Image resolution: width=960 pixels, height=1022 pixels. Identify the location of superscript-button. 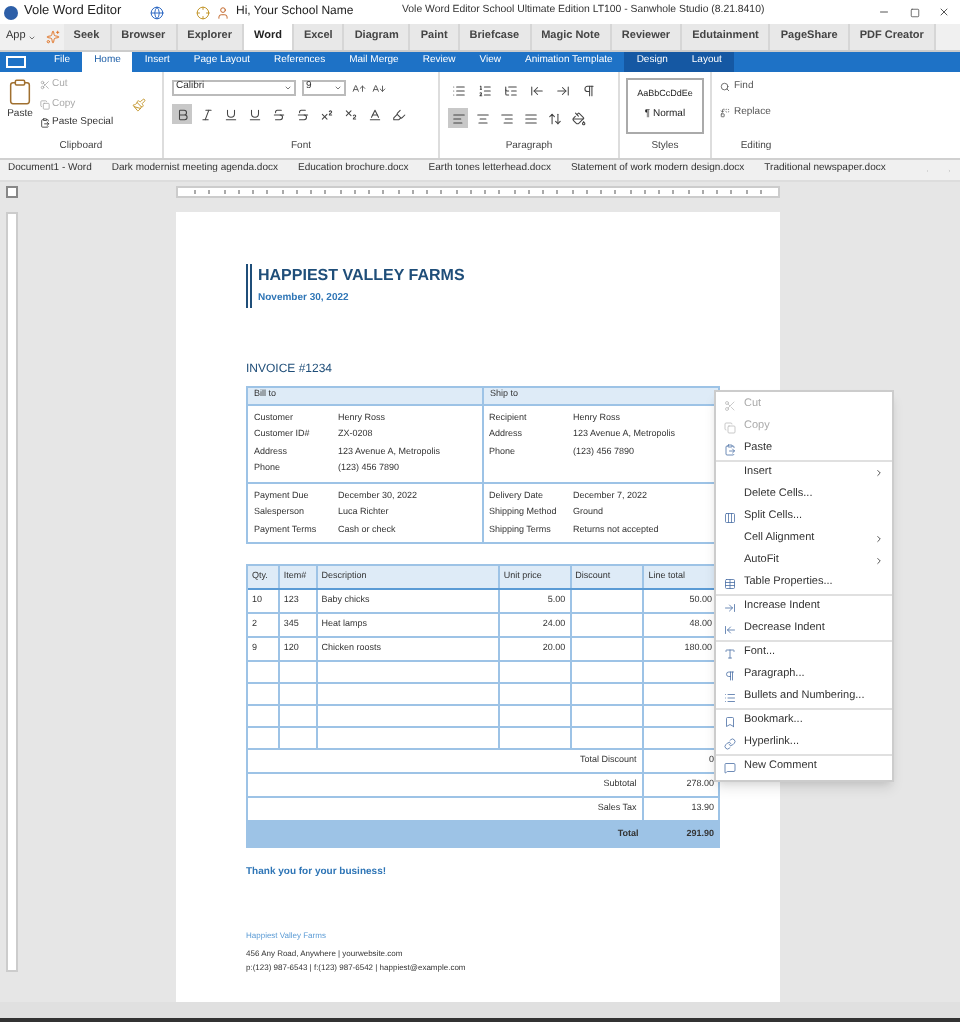
(326, 114).